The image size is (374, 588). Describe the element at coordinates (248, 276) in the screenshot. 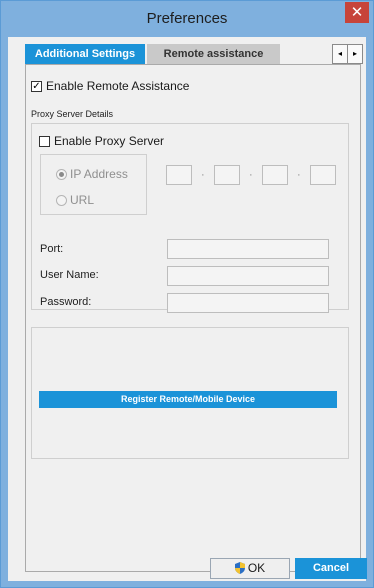

I see `user-name-input` at that location.